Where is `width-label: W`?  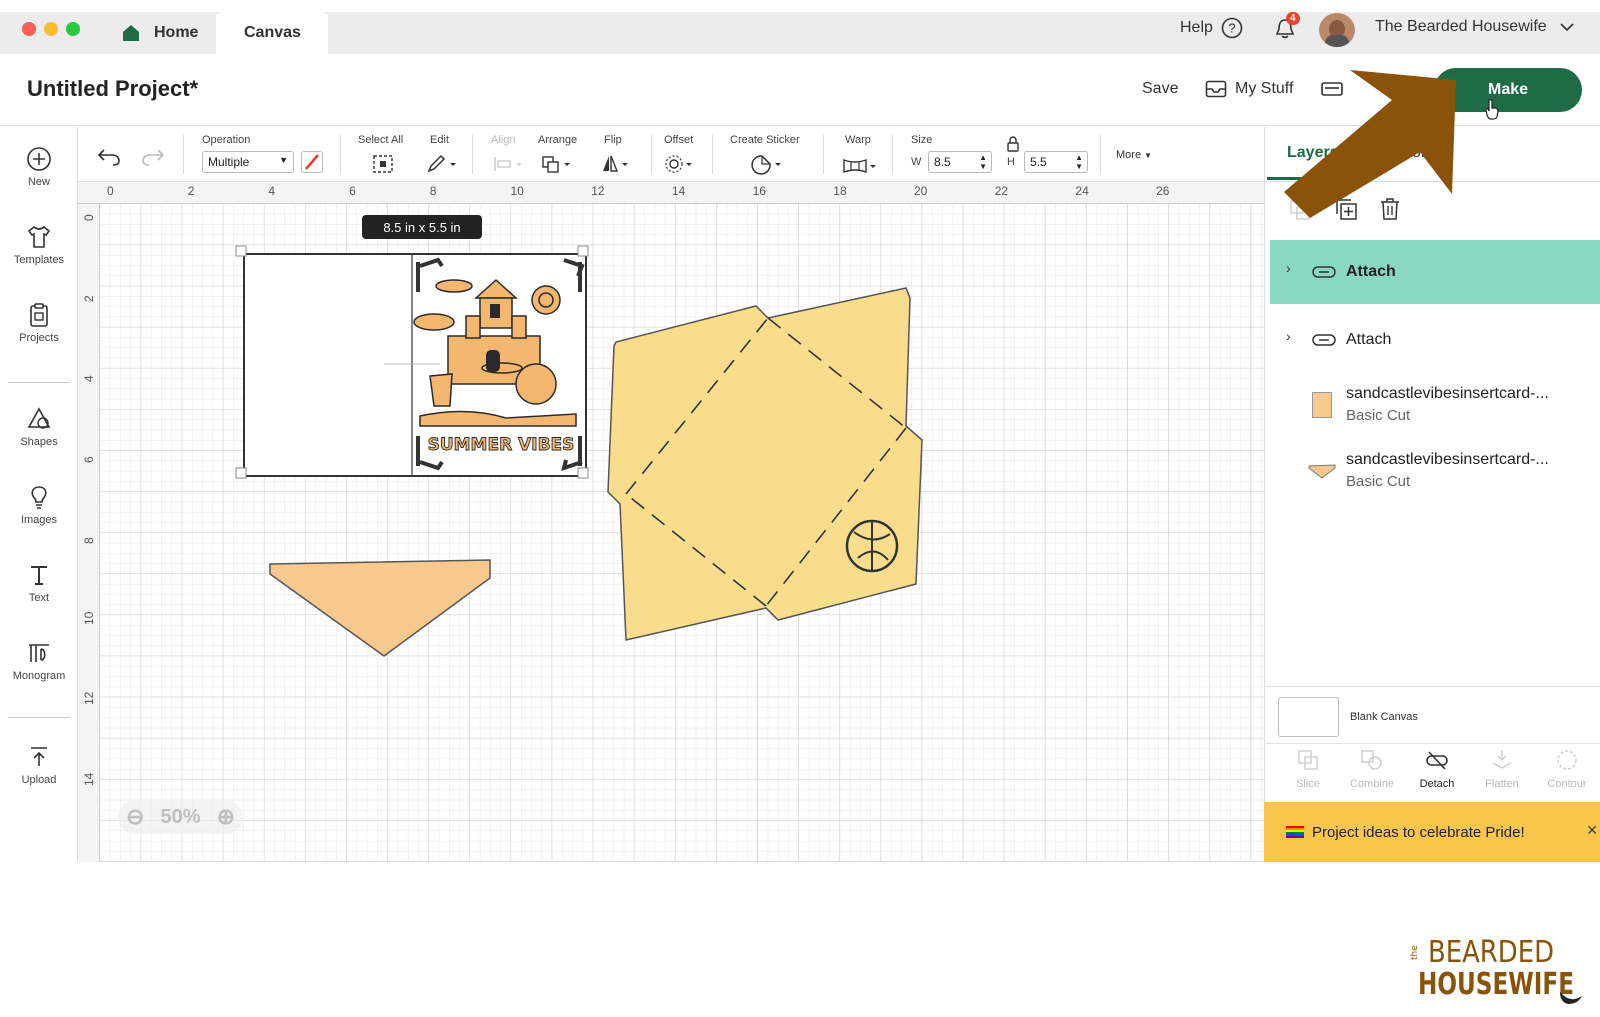
width-label: W is located at coordinates (916, 162).